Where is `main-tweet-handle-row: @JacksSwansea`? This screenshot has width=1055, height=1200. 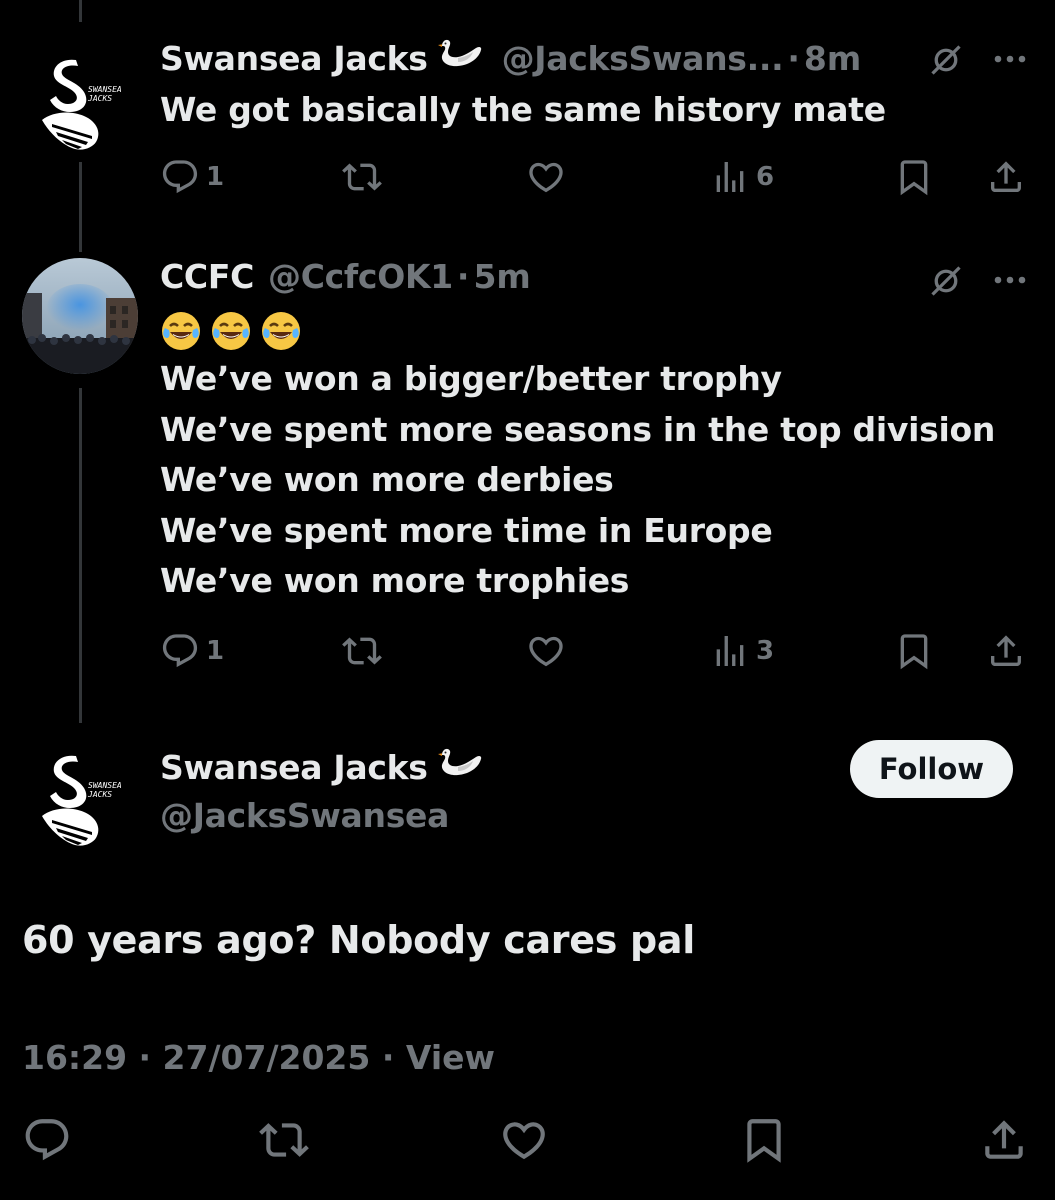
main-tweet-handle-row: @JacksSwansea is located at coordinates (304, 815).